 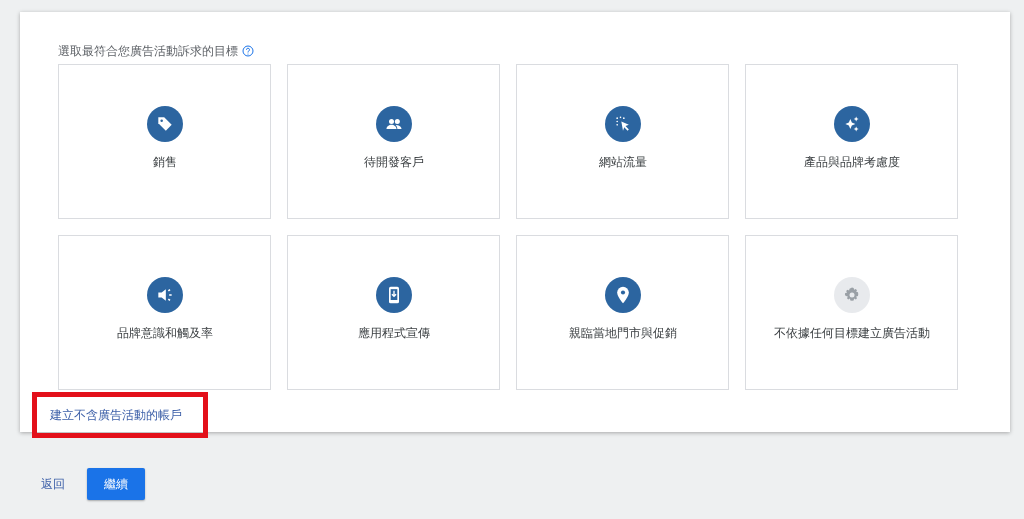 I want to click on goal-tile: 網站流量, so click(x=622, y=141).